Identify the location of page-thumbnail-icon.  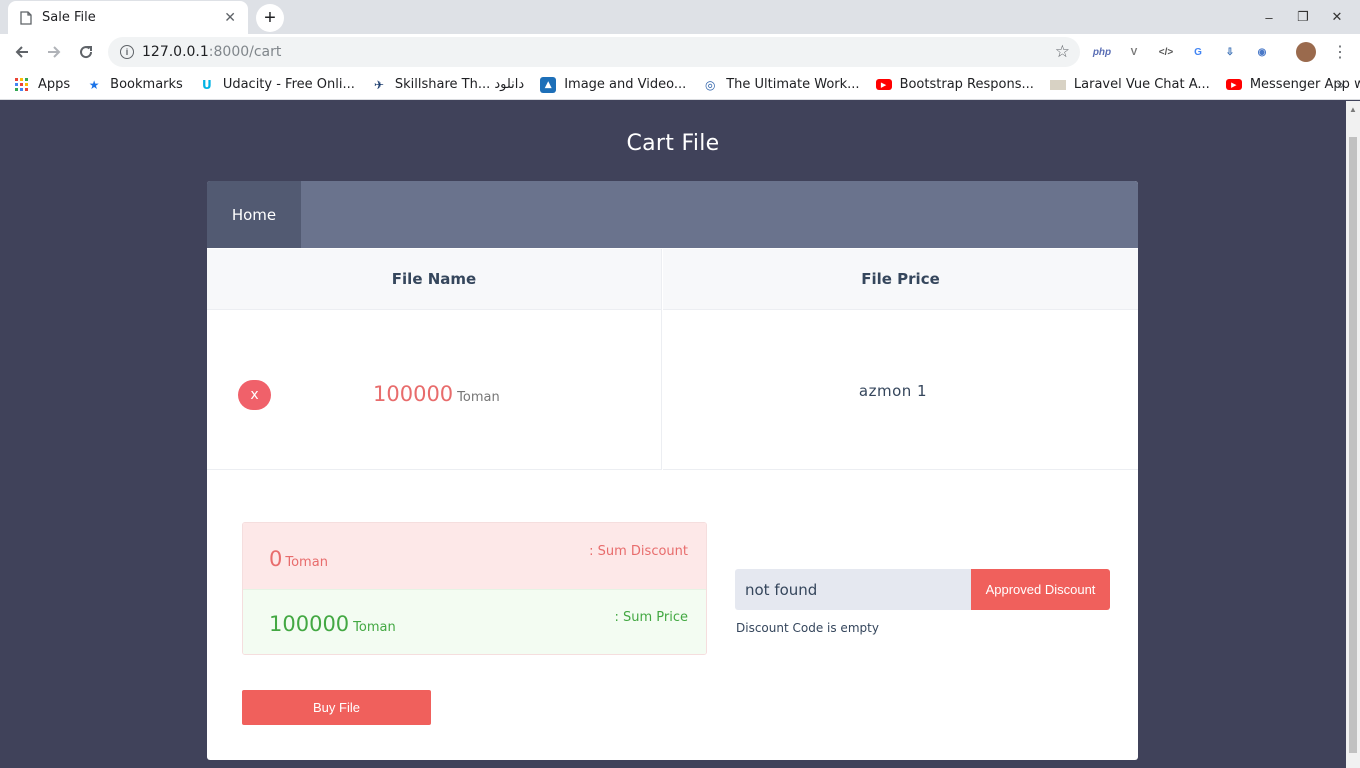
(1057, 84).